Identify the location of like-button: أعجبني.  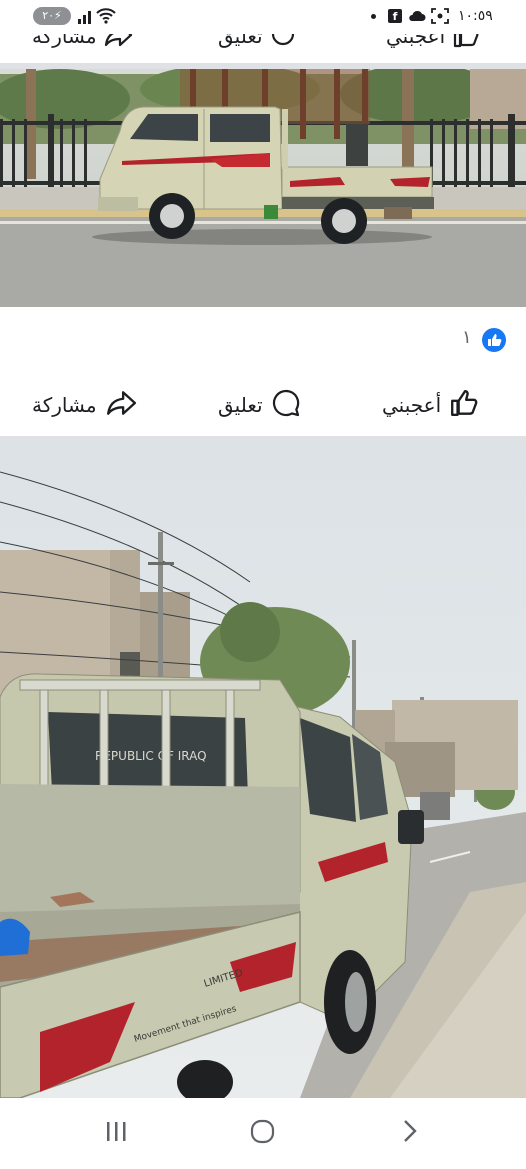
(430, 405).